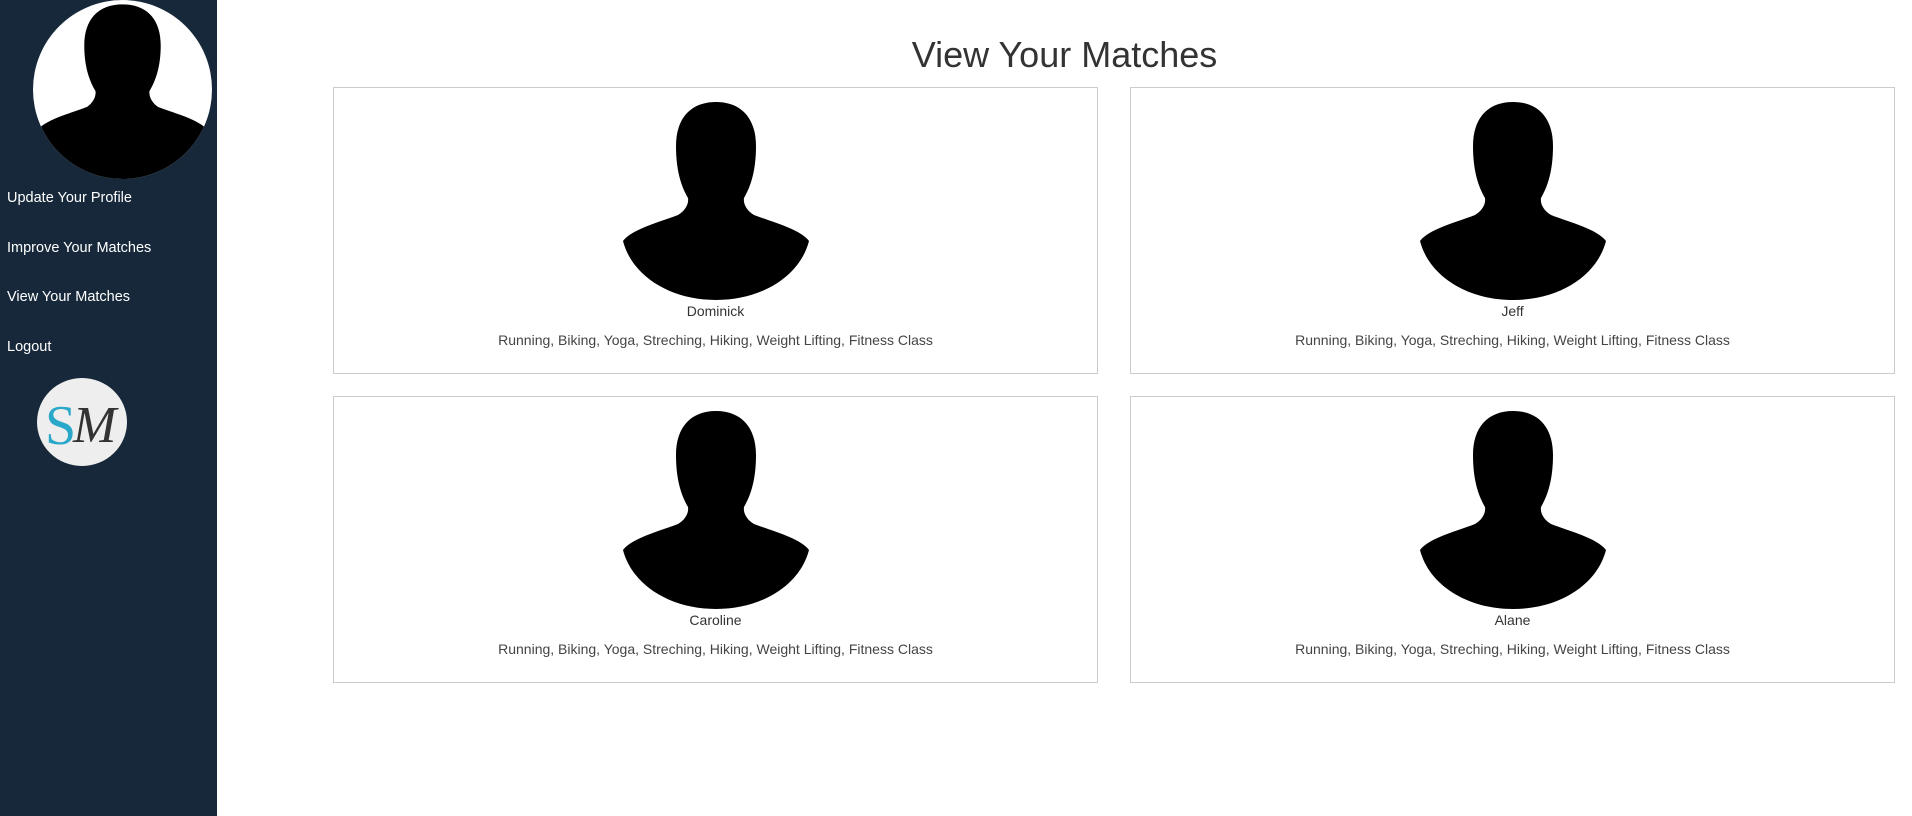 This screenshot has height=816, width=1912. I want to click on nav-logout: Logout, so click(29, 347).